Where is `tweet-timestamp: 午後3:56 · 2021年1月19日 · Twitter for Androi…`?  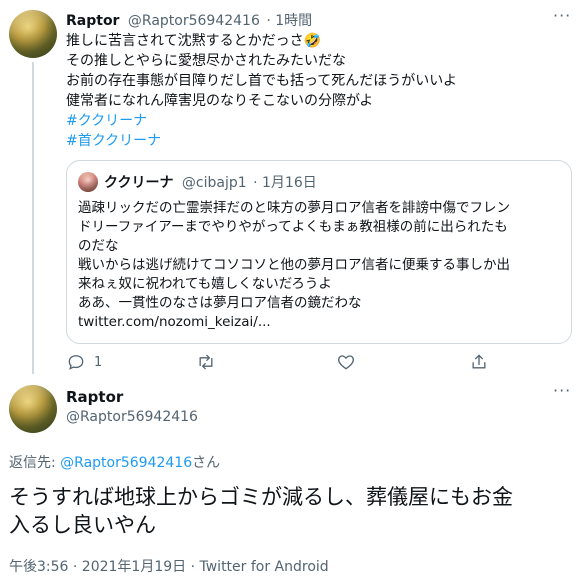 tweet-timestamp: 午後3:56 · 2021年1月19日 · Twitter for Androi… is located at coordinates (169, 566).